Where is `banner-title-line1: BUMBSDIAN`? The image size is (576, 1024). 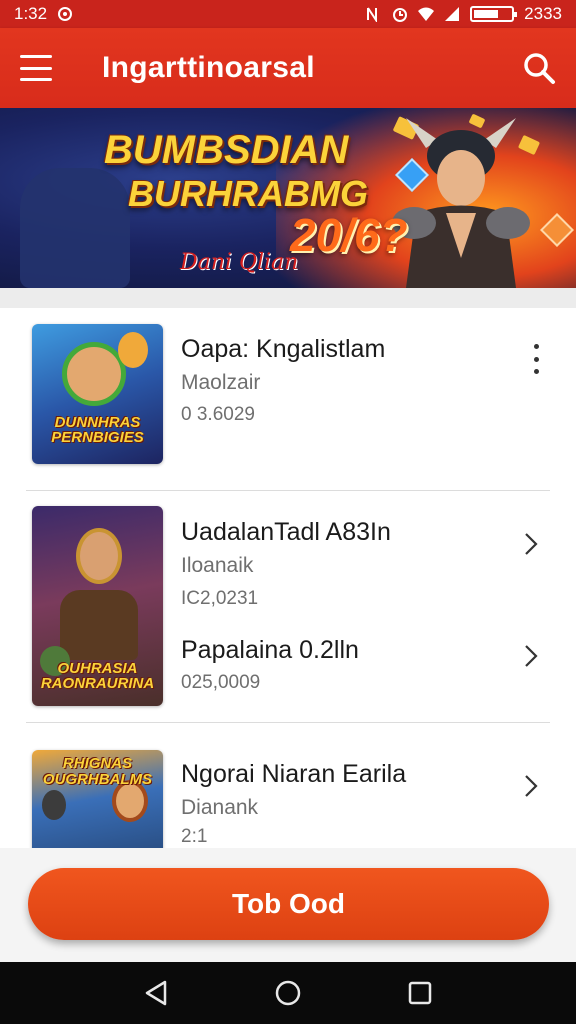 banner-title-line1: BUMBSDIAN is located at coordinates (226, 150).